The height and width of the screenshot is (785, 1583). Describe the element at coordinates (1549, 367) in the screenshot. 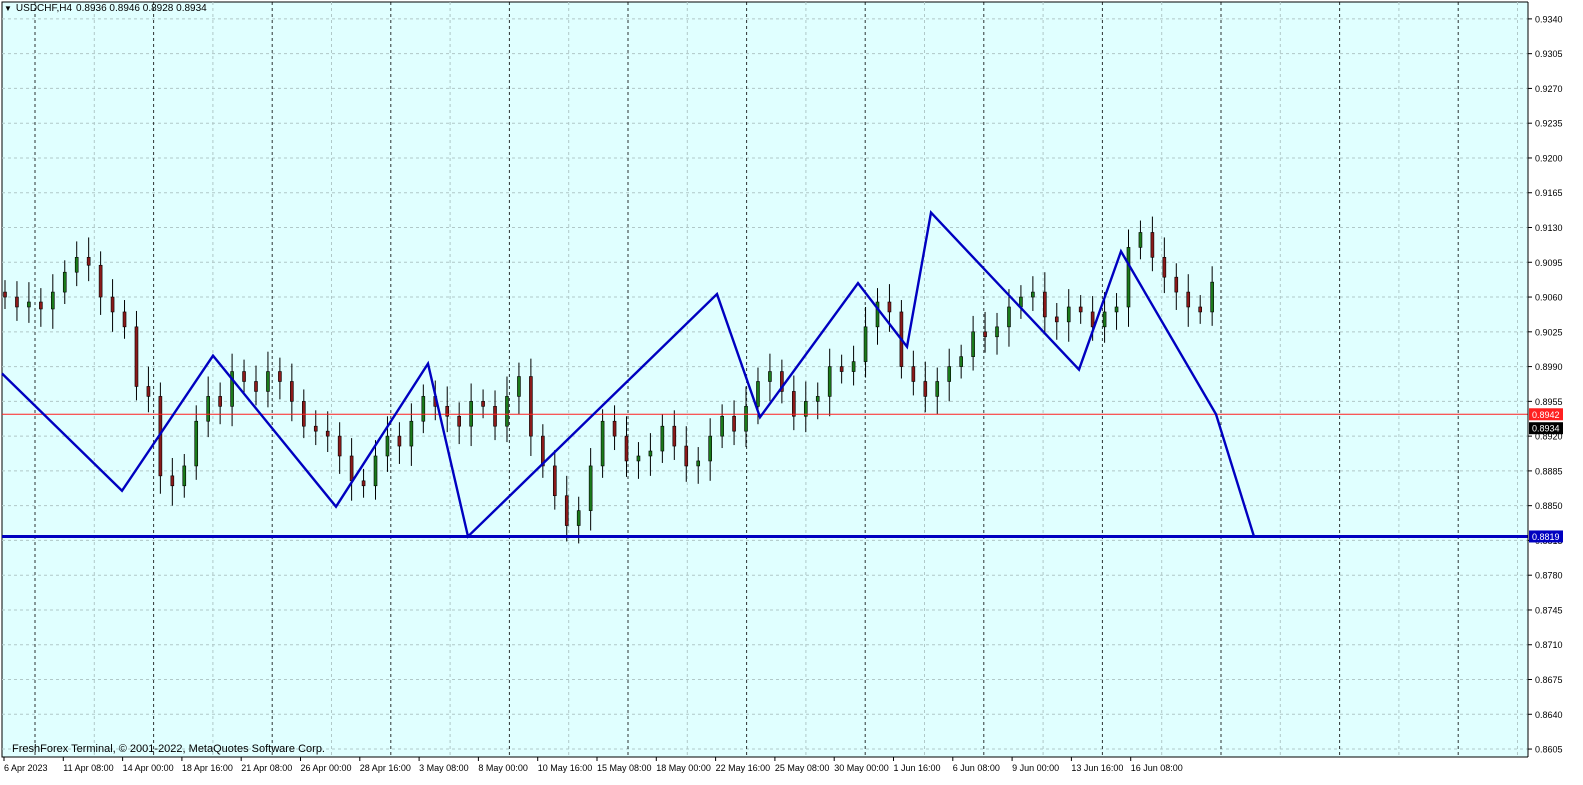

I see `price-label: 0.8990` at that location.